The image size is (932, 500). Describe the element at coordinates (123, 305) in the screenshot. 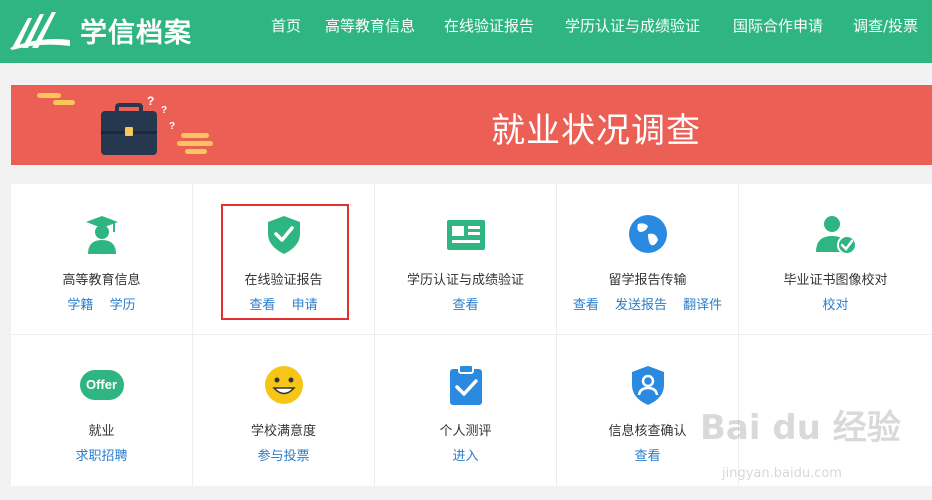

I see `link-degree: 学历` at that location.